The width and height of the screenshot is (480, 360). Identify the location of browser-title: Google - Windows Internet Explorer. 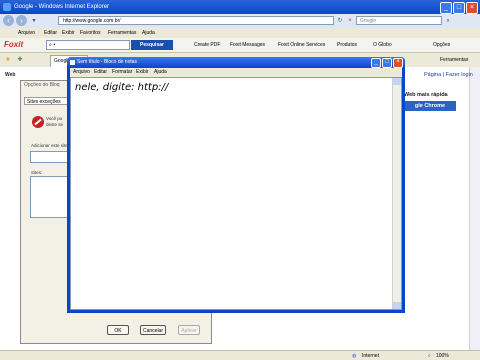
(62, 7).